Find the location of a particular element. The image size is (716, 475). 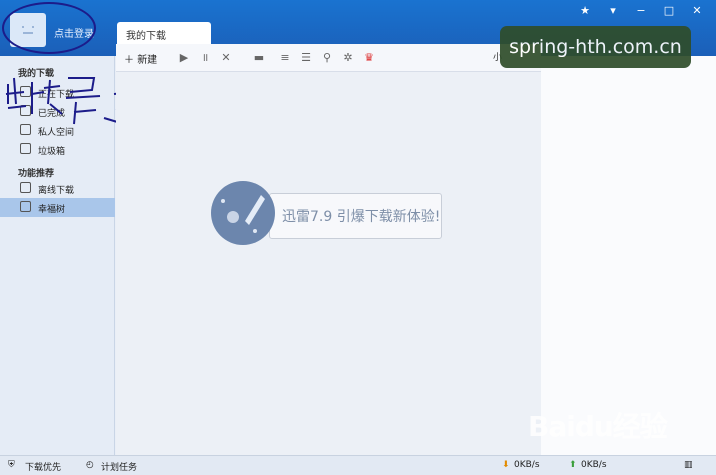

tree-icon is located at coordinates (25, 206).